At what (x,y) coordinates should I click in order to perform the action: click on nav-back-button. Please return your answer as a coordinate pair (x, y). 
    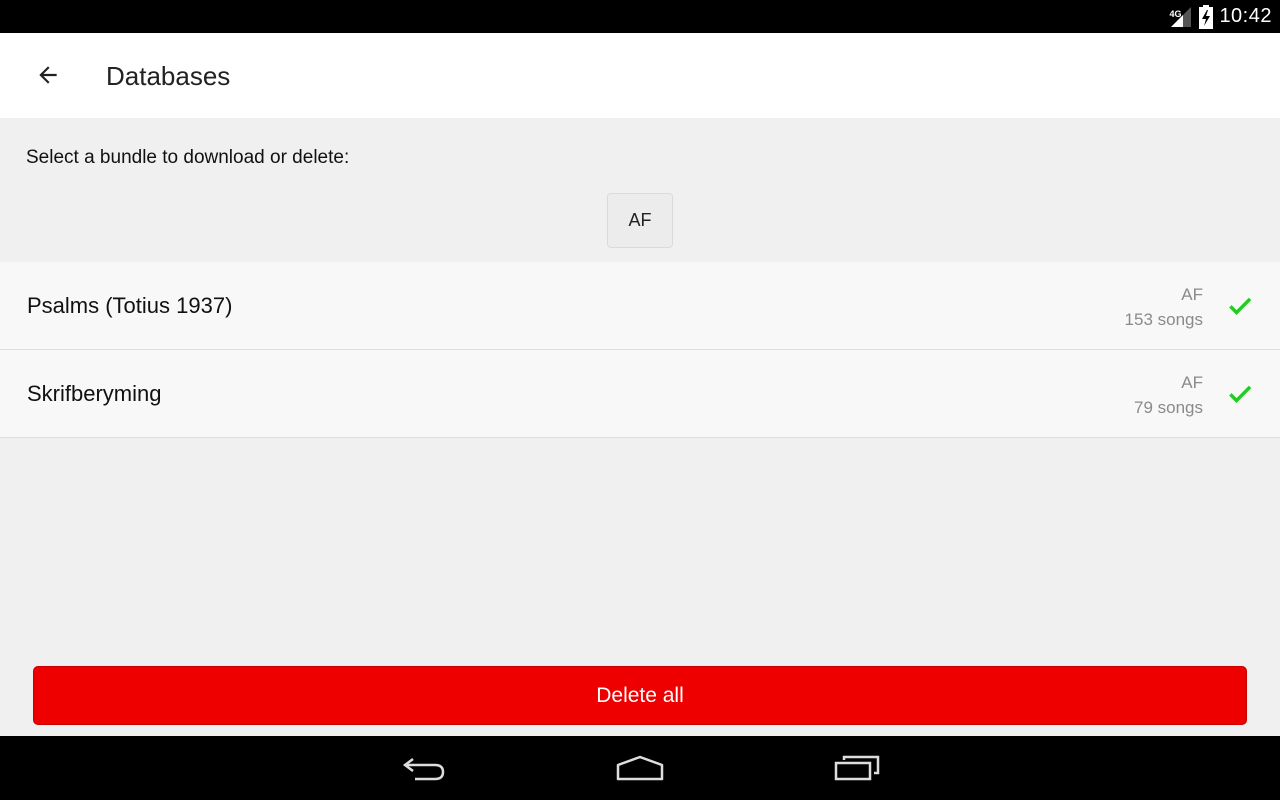
    Looking at the image, I should click on (424, 768).